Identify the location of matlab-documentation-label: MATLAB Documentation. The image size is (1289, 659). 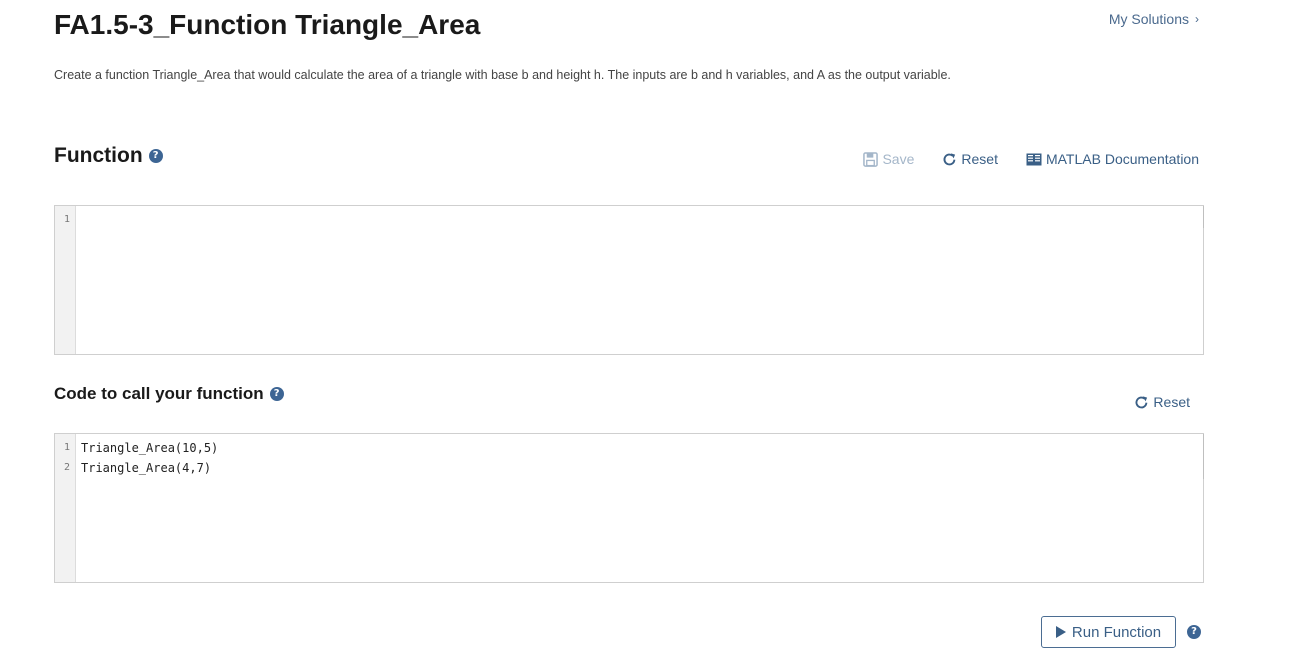
(1122, 159).